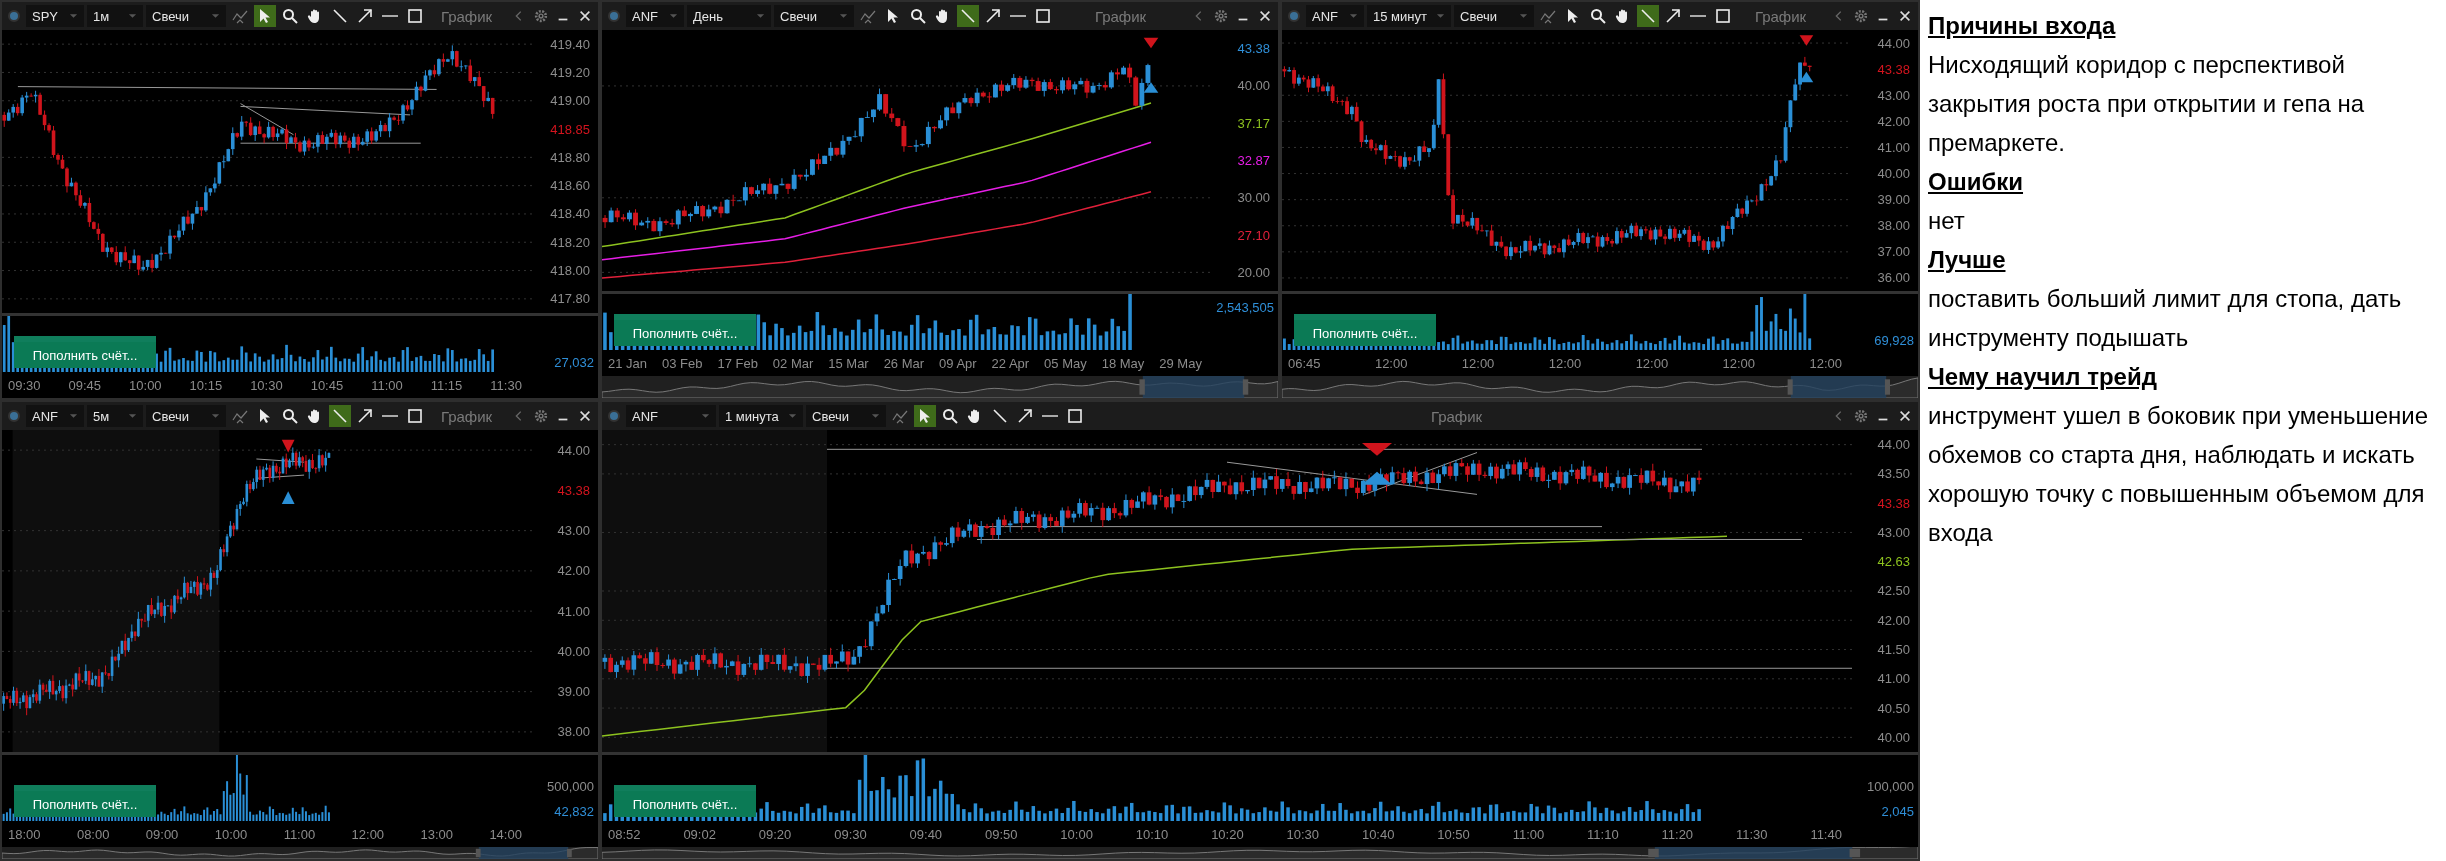  What do you see at coordinates (1894, 340) in the screenshot?
I see `last-volume-label: 69,928` at bounding box center [1894, 340].